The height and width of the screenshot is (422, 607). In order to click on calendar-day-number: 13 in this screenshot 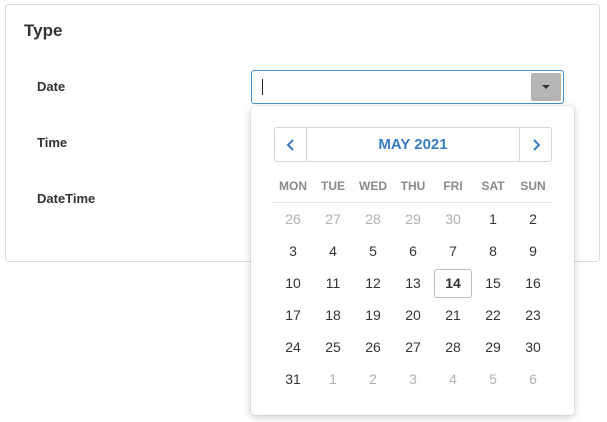, I will do `click(413, 283)`.